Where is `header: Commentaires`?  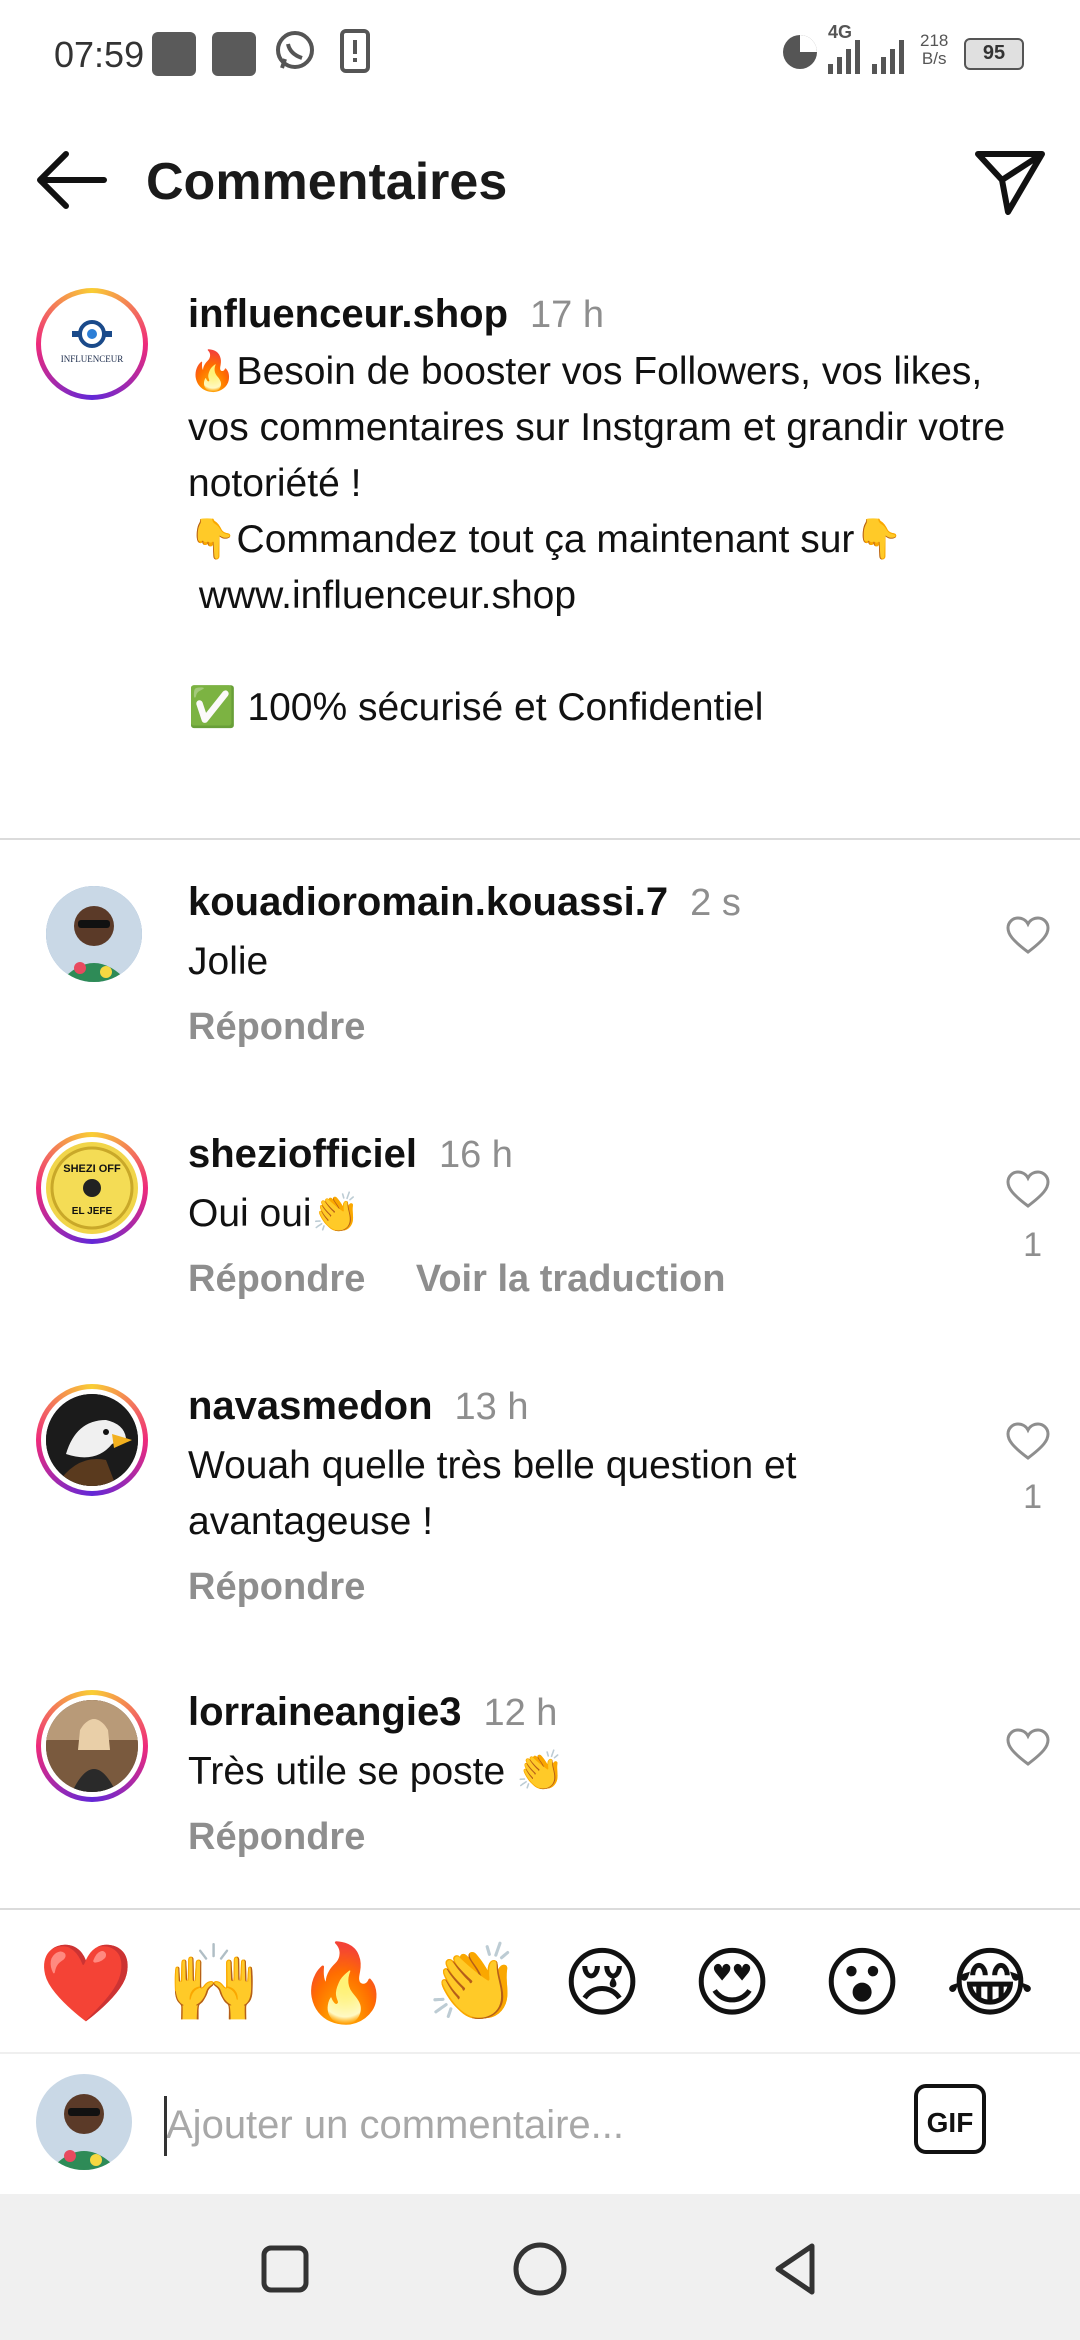
header: Commentaires is located at coordinates (540, 180).